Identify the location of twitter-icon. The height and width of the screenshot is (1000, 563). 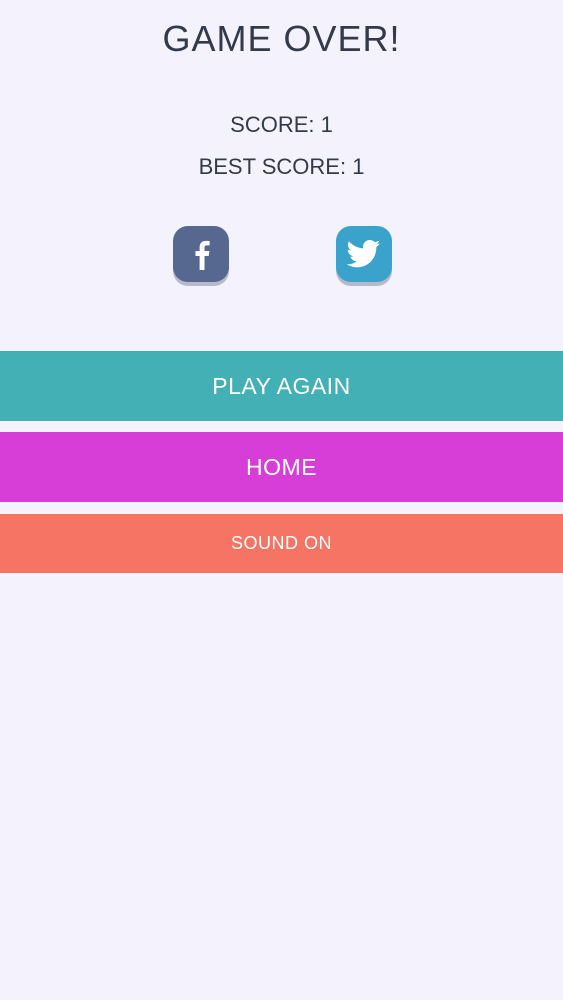
(364, 253).